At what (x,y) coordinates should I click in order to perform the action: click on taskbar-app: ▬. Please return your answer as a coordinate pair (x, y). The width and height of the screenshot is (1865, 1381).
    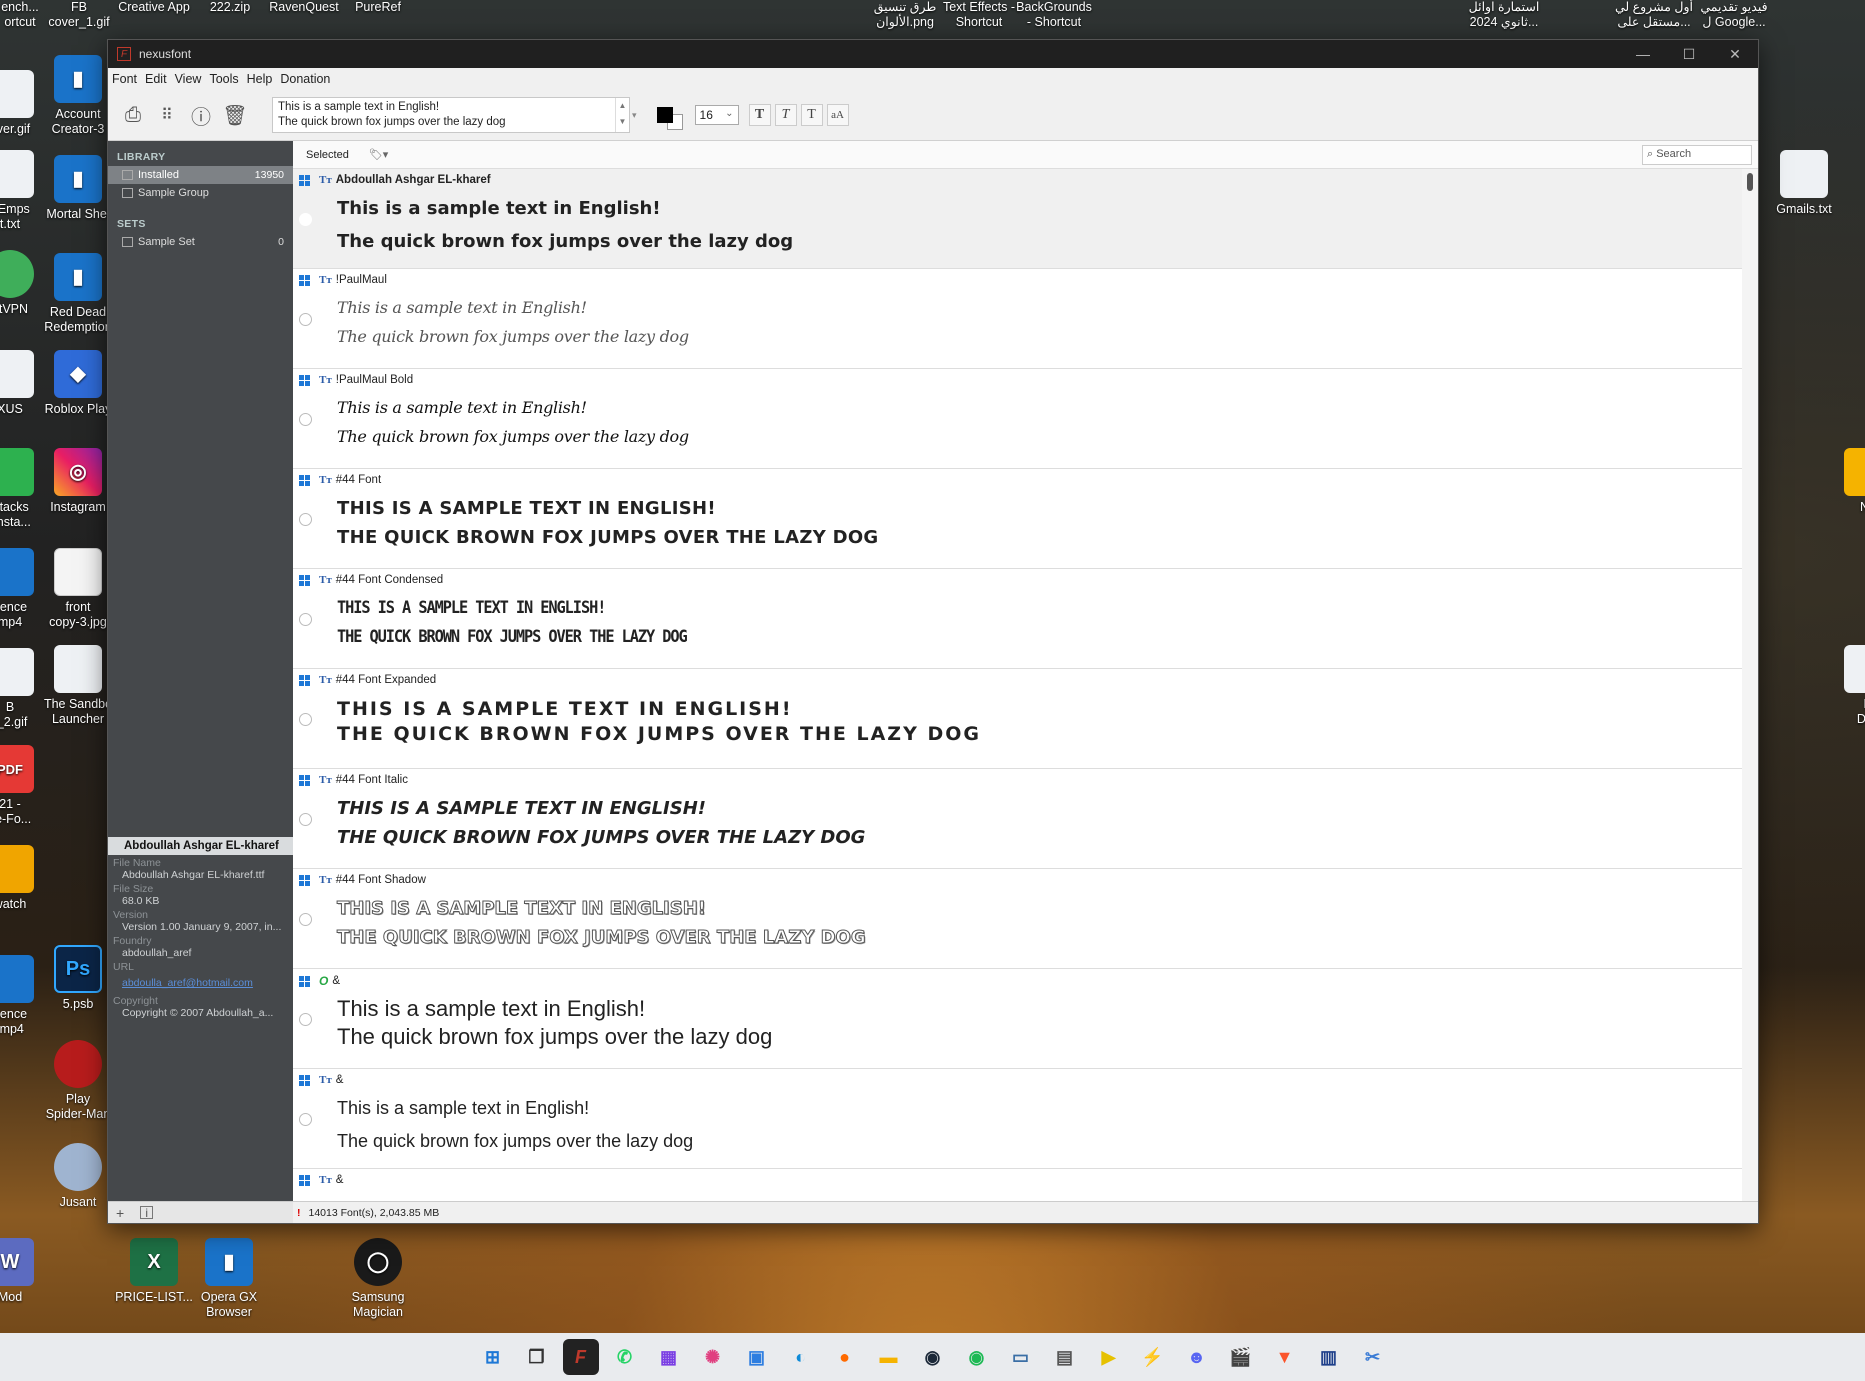
    Looking at the image, I should click on (889, 1357).